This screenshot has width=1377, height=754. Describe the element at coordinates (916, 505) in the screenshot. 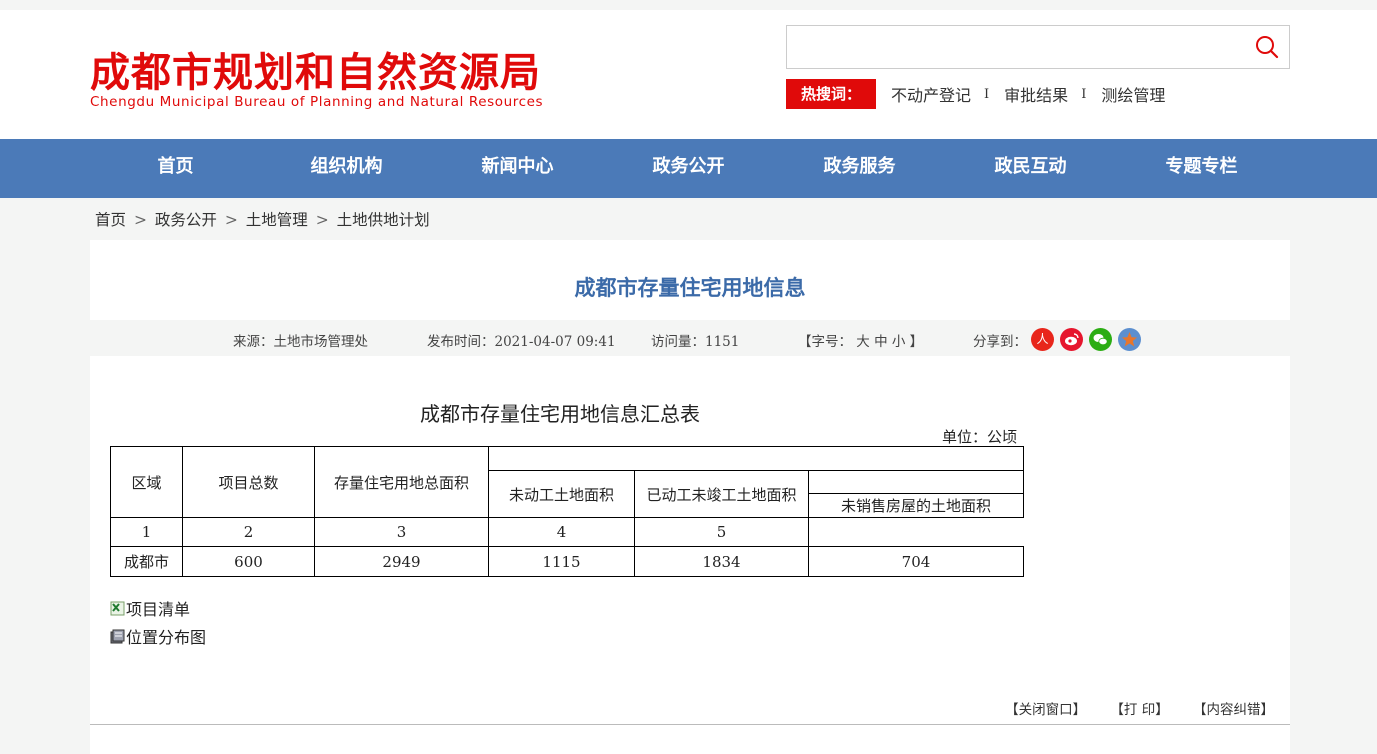

I see `header-unsold: 未销售房屋的土地面积` at that location.